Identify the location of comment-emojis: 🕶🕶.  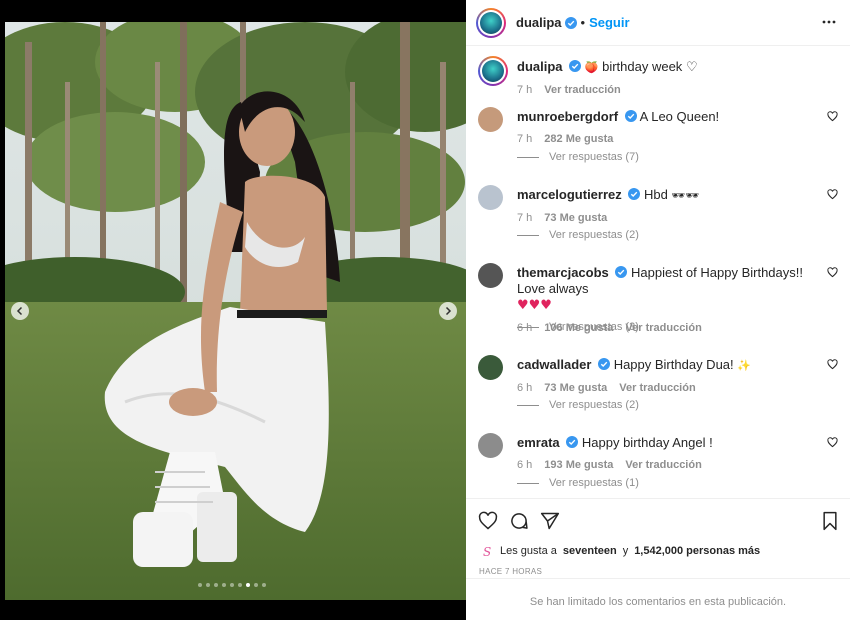
(685, 195).